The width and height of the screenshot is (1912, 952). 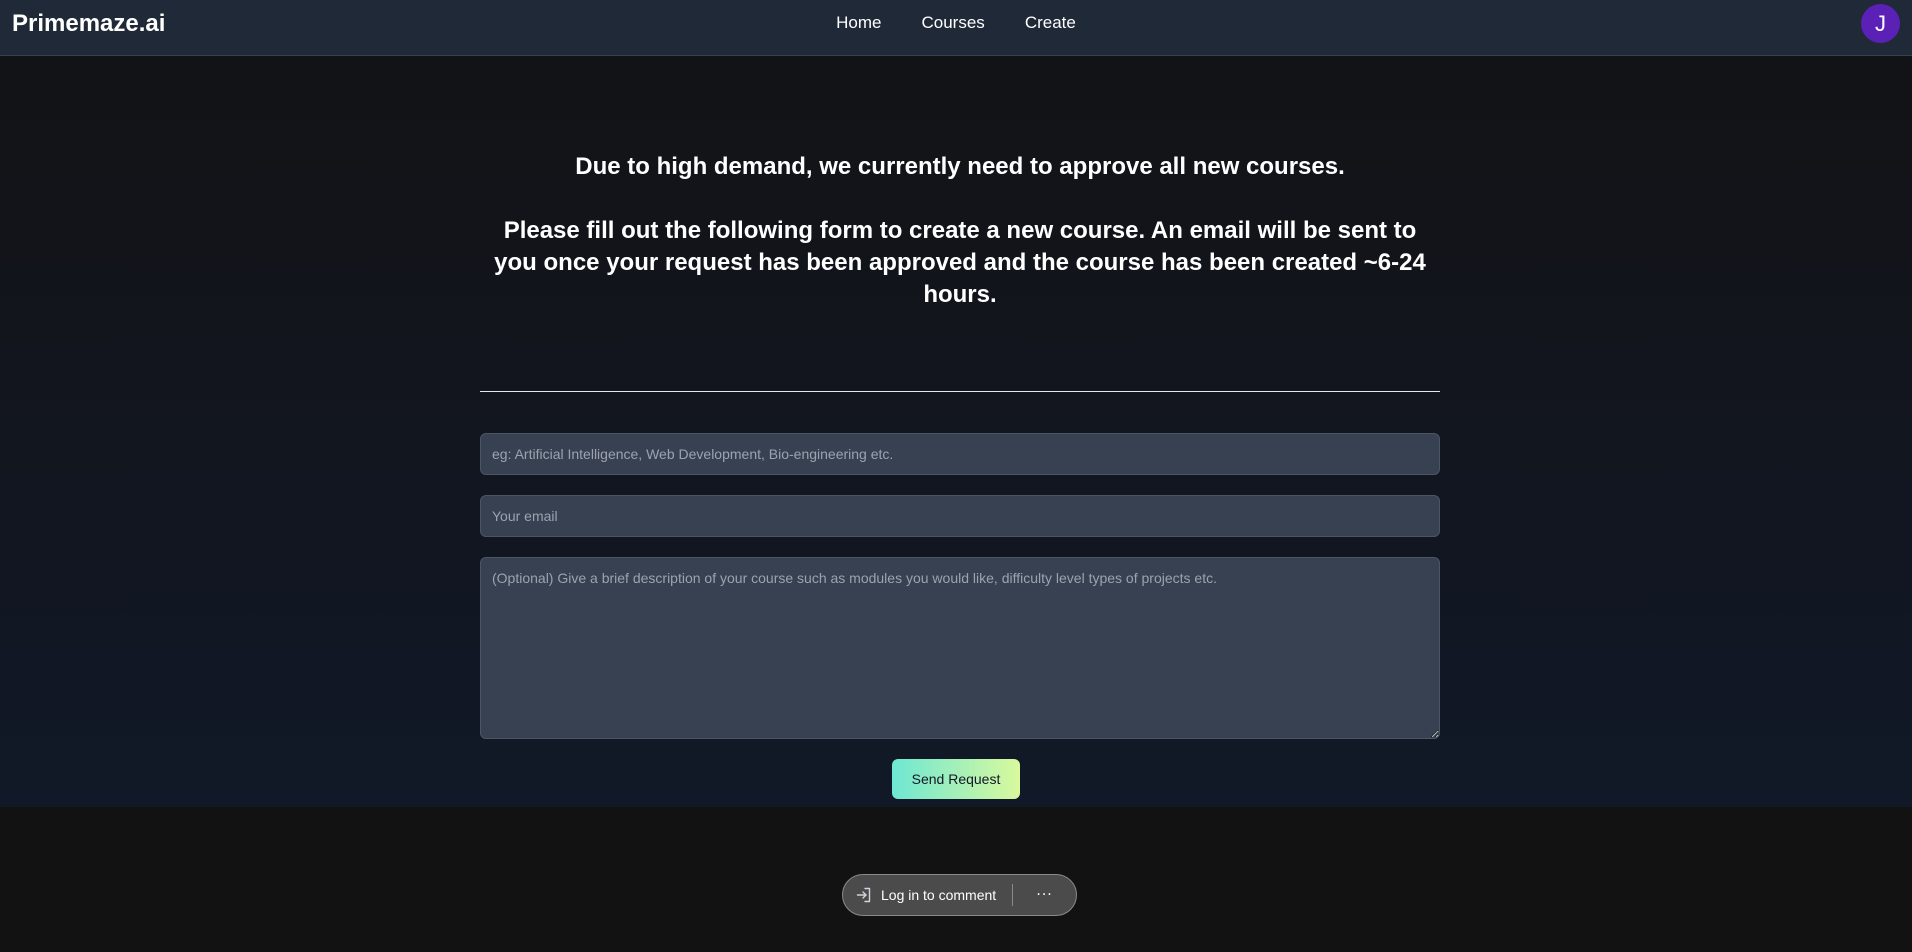 I want to click on email-input, so click(x=960, y=516).